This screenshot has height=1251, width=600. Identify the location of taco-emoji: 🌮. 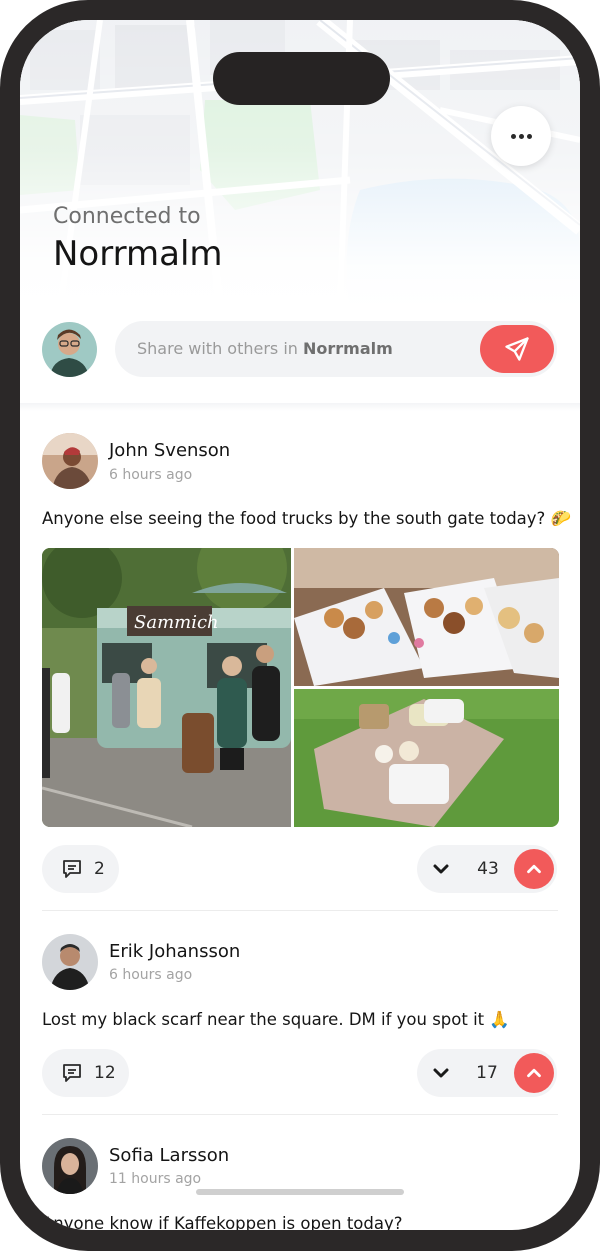
(561, 518).